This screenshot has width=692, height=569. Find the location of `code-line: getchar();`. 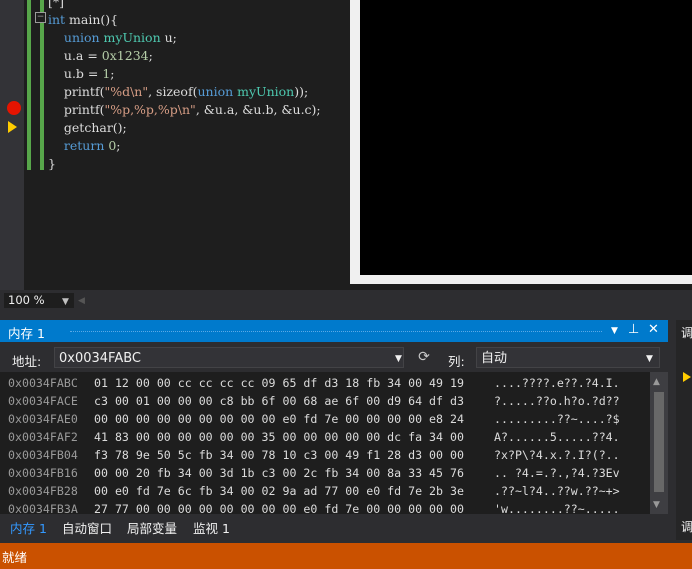

code-line: getchar(); is located at coordinates (87, 128).